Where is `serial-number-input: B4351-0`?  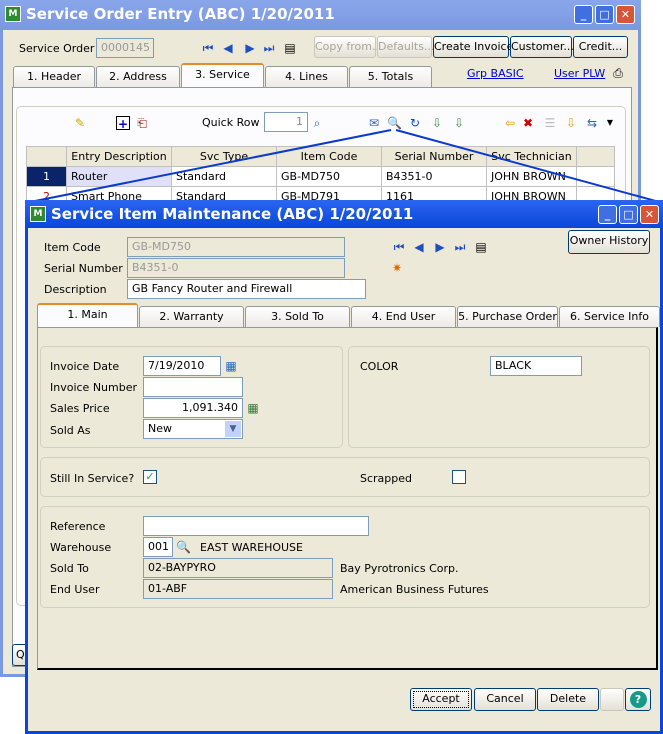
serial-number-input: B4351-0 is located at coordinates (236, 268).